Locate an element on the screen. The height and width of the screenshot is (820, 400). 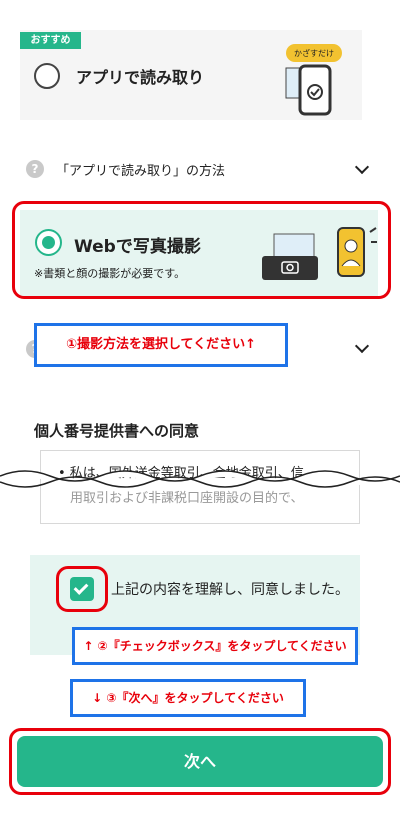
instruction-step2: ↑ ②『チェックボックス』をタップしてください is located at coordinates (215, 646).